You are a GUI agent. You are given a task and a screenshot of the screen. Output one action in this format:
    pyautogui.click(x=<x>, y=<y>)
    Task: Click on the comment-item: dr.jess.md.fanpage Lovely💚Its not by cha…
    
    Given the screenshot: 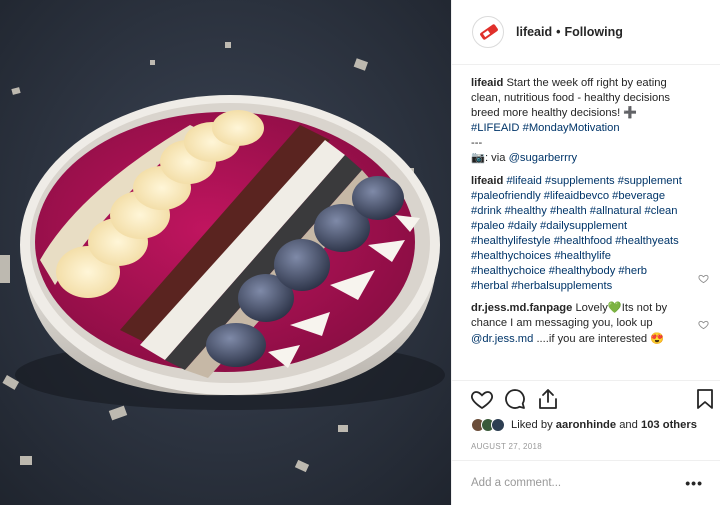 What is the action you would take?
    pyautogui.click(x=590, y=323)
    